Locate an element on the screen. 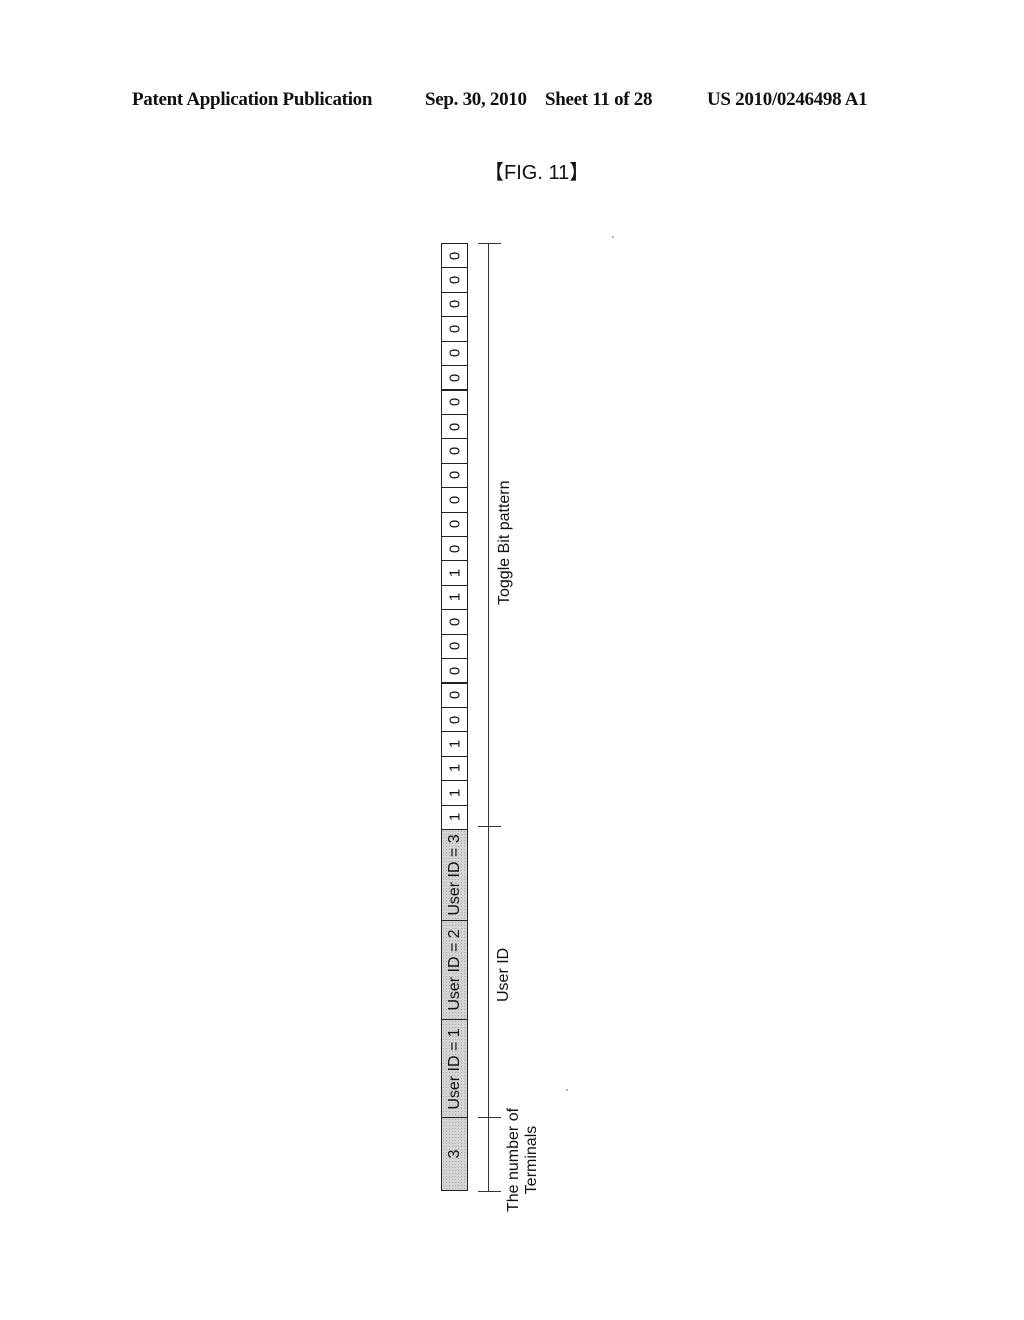 Image resolution: width=1024 pixels, height=1320 pixels. user-id-value: User ID = 2 is located at coordinates (454, 970).